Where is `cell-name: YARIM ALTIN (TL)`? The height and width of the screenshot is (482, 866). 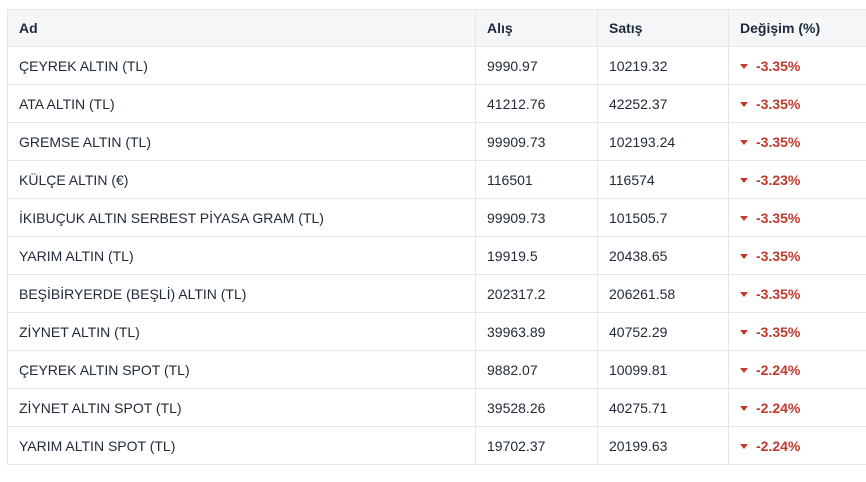 cell-name: YARIM ALTIN (TL) is located at coordinates (241, 255).